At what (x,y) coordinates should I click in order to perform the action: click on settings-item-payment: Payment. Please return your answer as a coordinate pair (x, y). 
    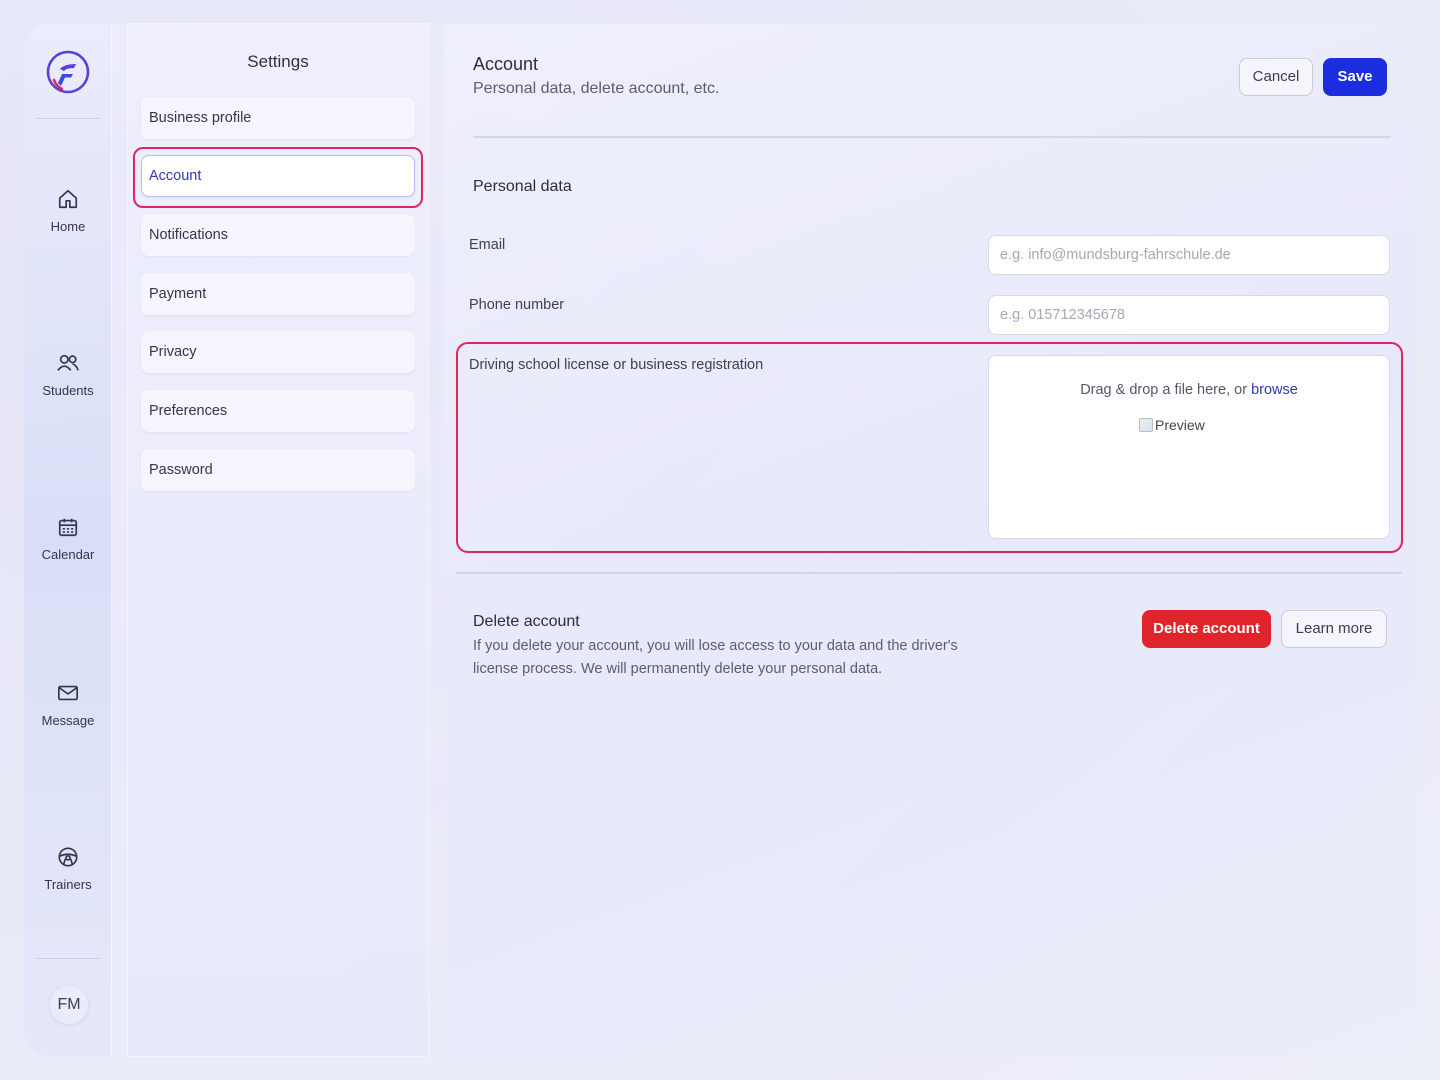
    Looking at the image, I should click on (278, 294).